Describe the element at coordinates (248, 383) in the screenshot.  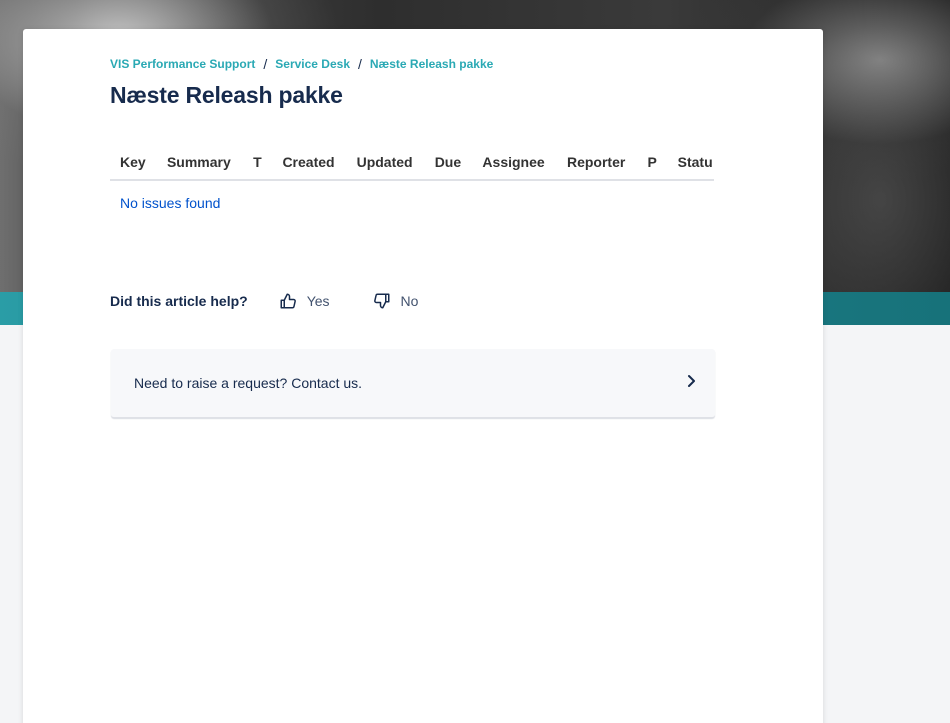
I see `contact-us-text: Need to raise a request? Contact us.` at that location.